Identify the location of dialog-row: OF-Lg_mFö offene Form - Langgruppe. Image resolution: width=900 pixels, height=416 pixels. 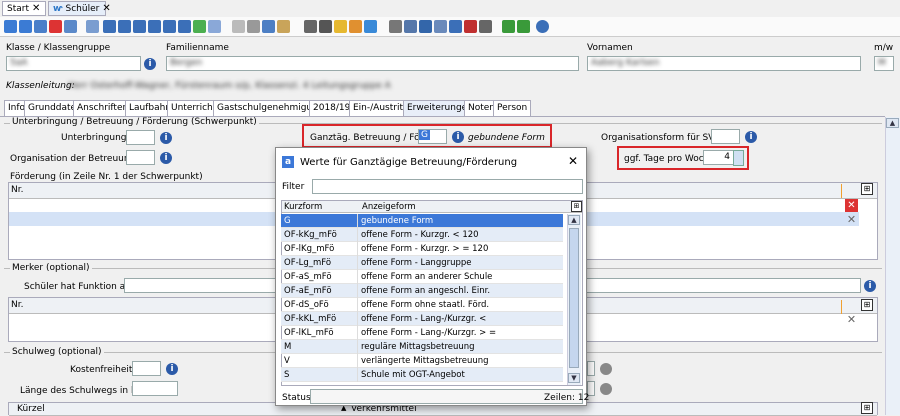
(422, 263).